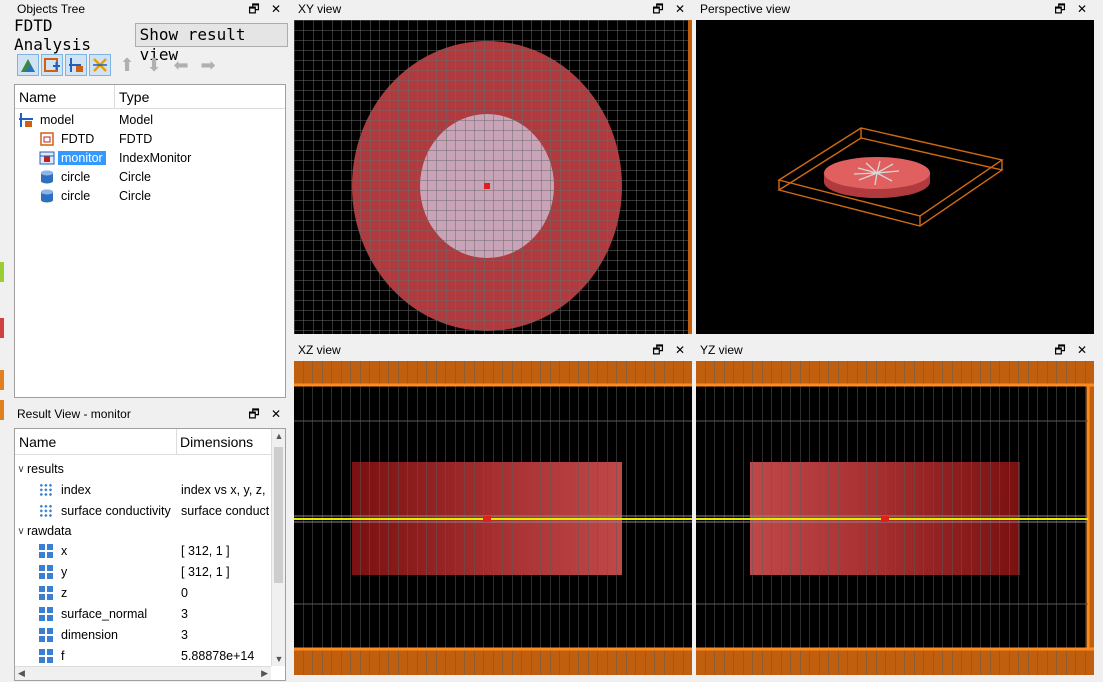 The image size is (1103, 682). I want to click on tree-item-label: circle, so click(76, 195).